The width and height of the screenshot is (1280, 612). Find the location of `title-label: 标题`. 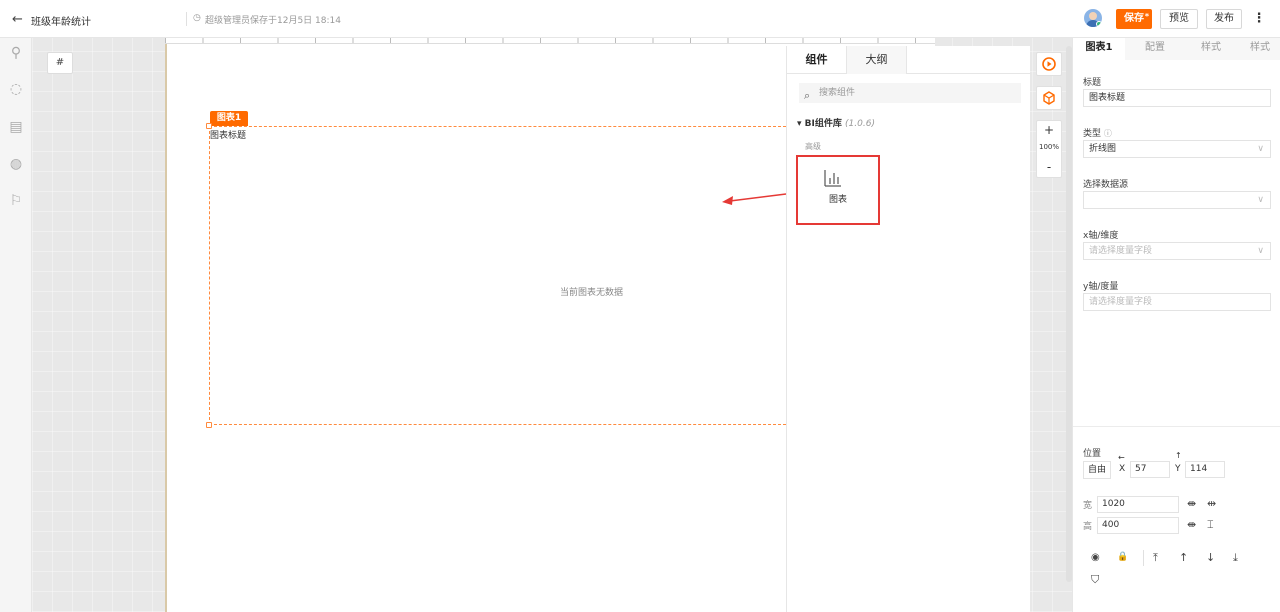

title-label: 标题 is located at coordinates (1092, 83).